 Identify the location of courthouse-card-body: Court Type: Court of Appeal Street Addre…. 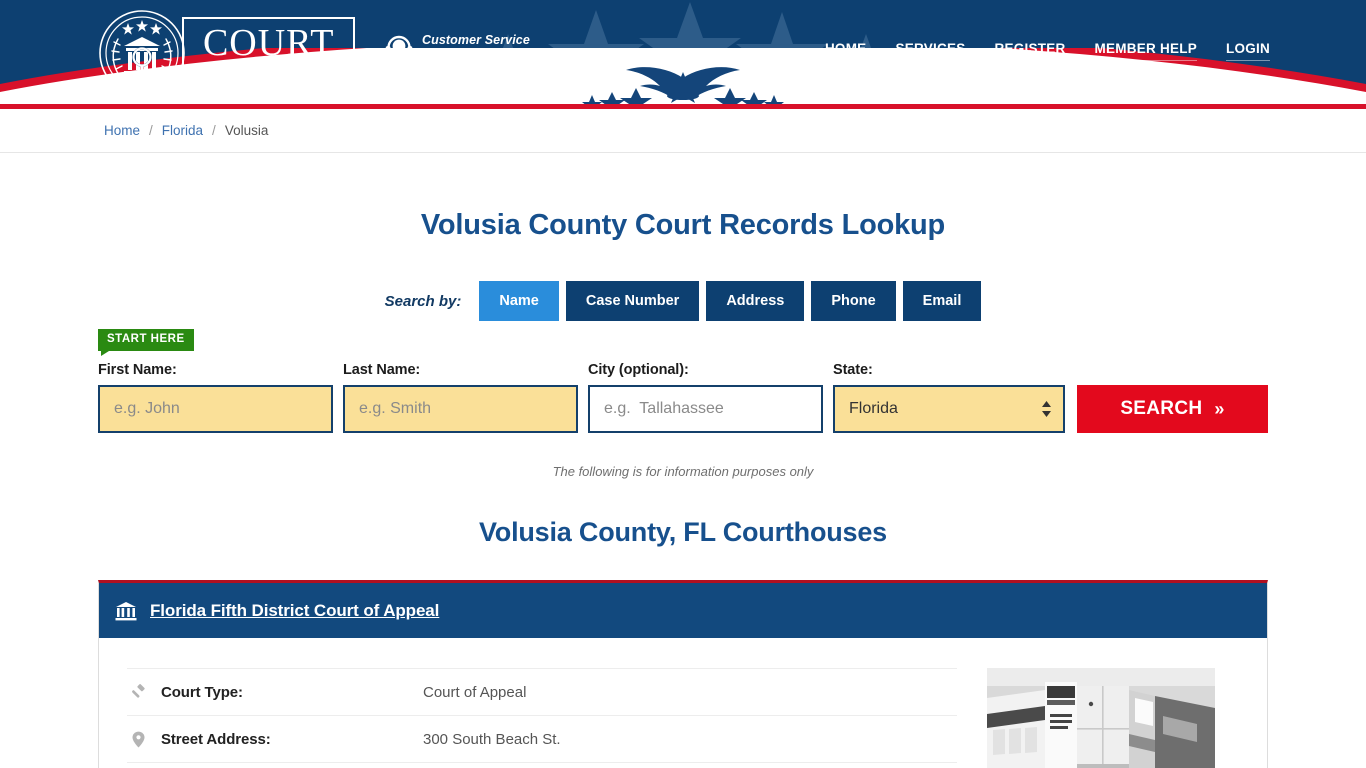
(683, 703).